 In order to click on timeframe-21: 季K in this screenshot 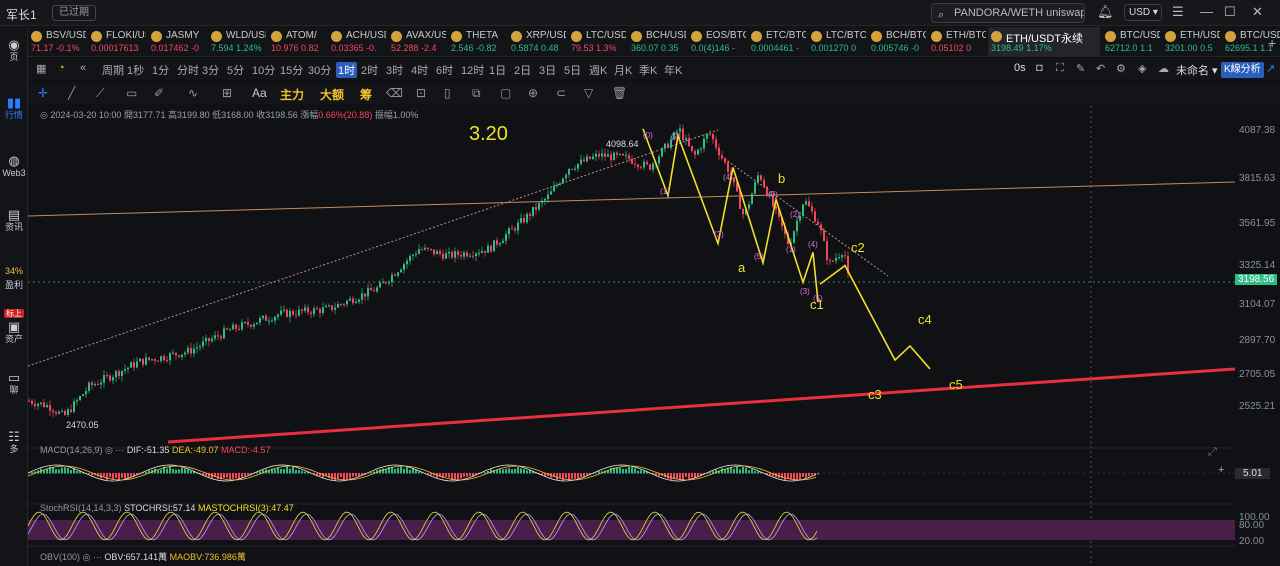, I will do `click(648, 70)`.